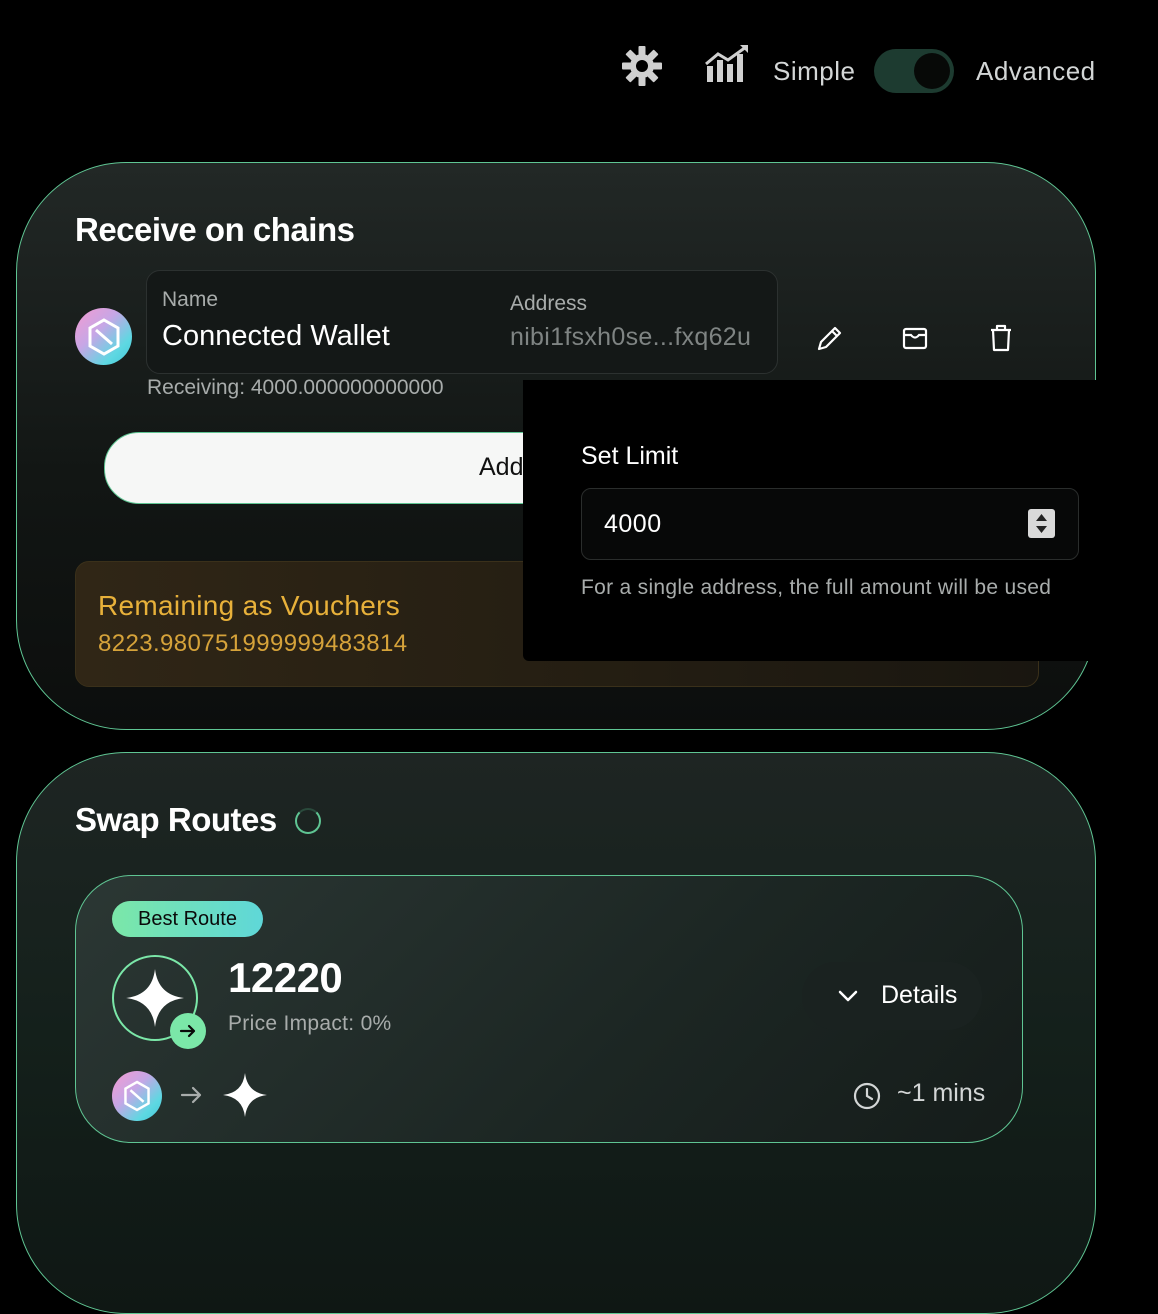  I want to click on price-impact: Price Impact: 0%, so click(310, 1023).